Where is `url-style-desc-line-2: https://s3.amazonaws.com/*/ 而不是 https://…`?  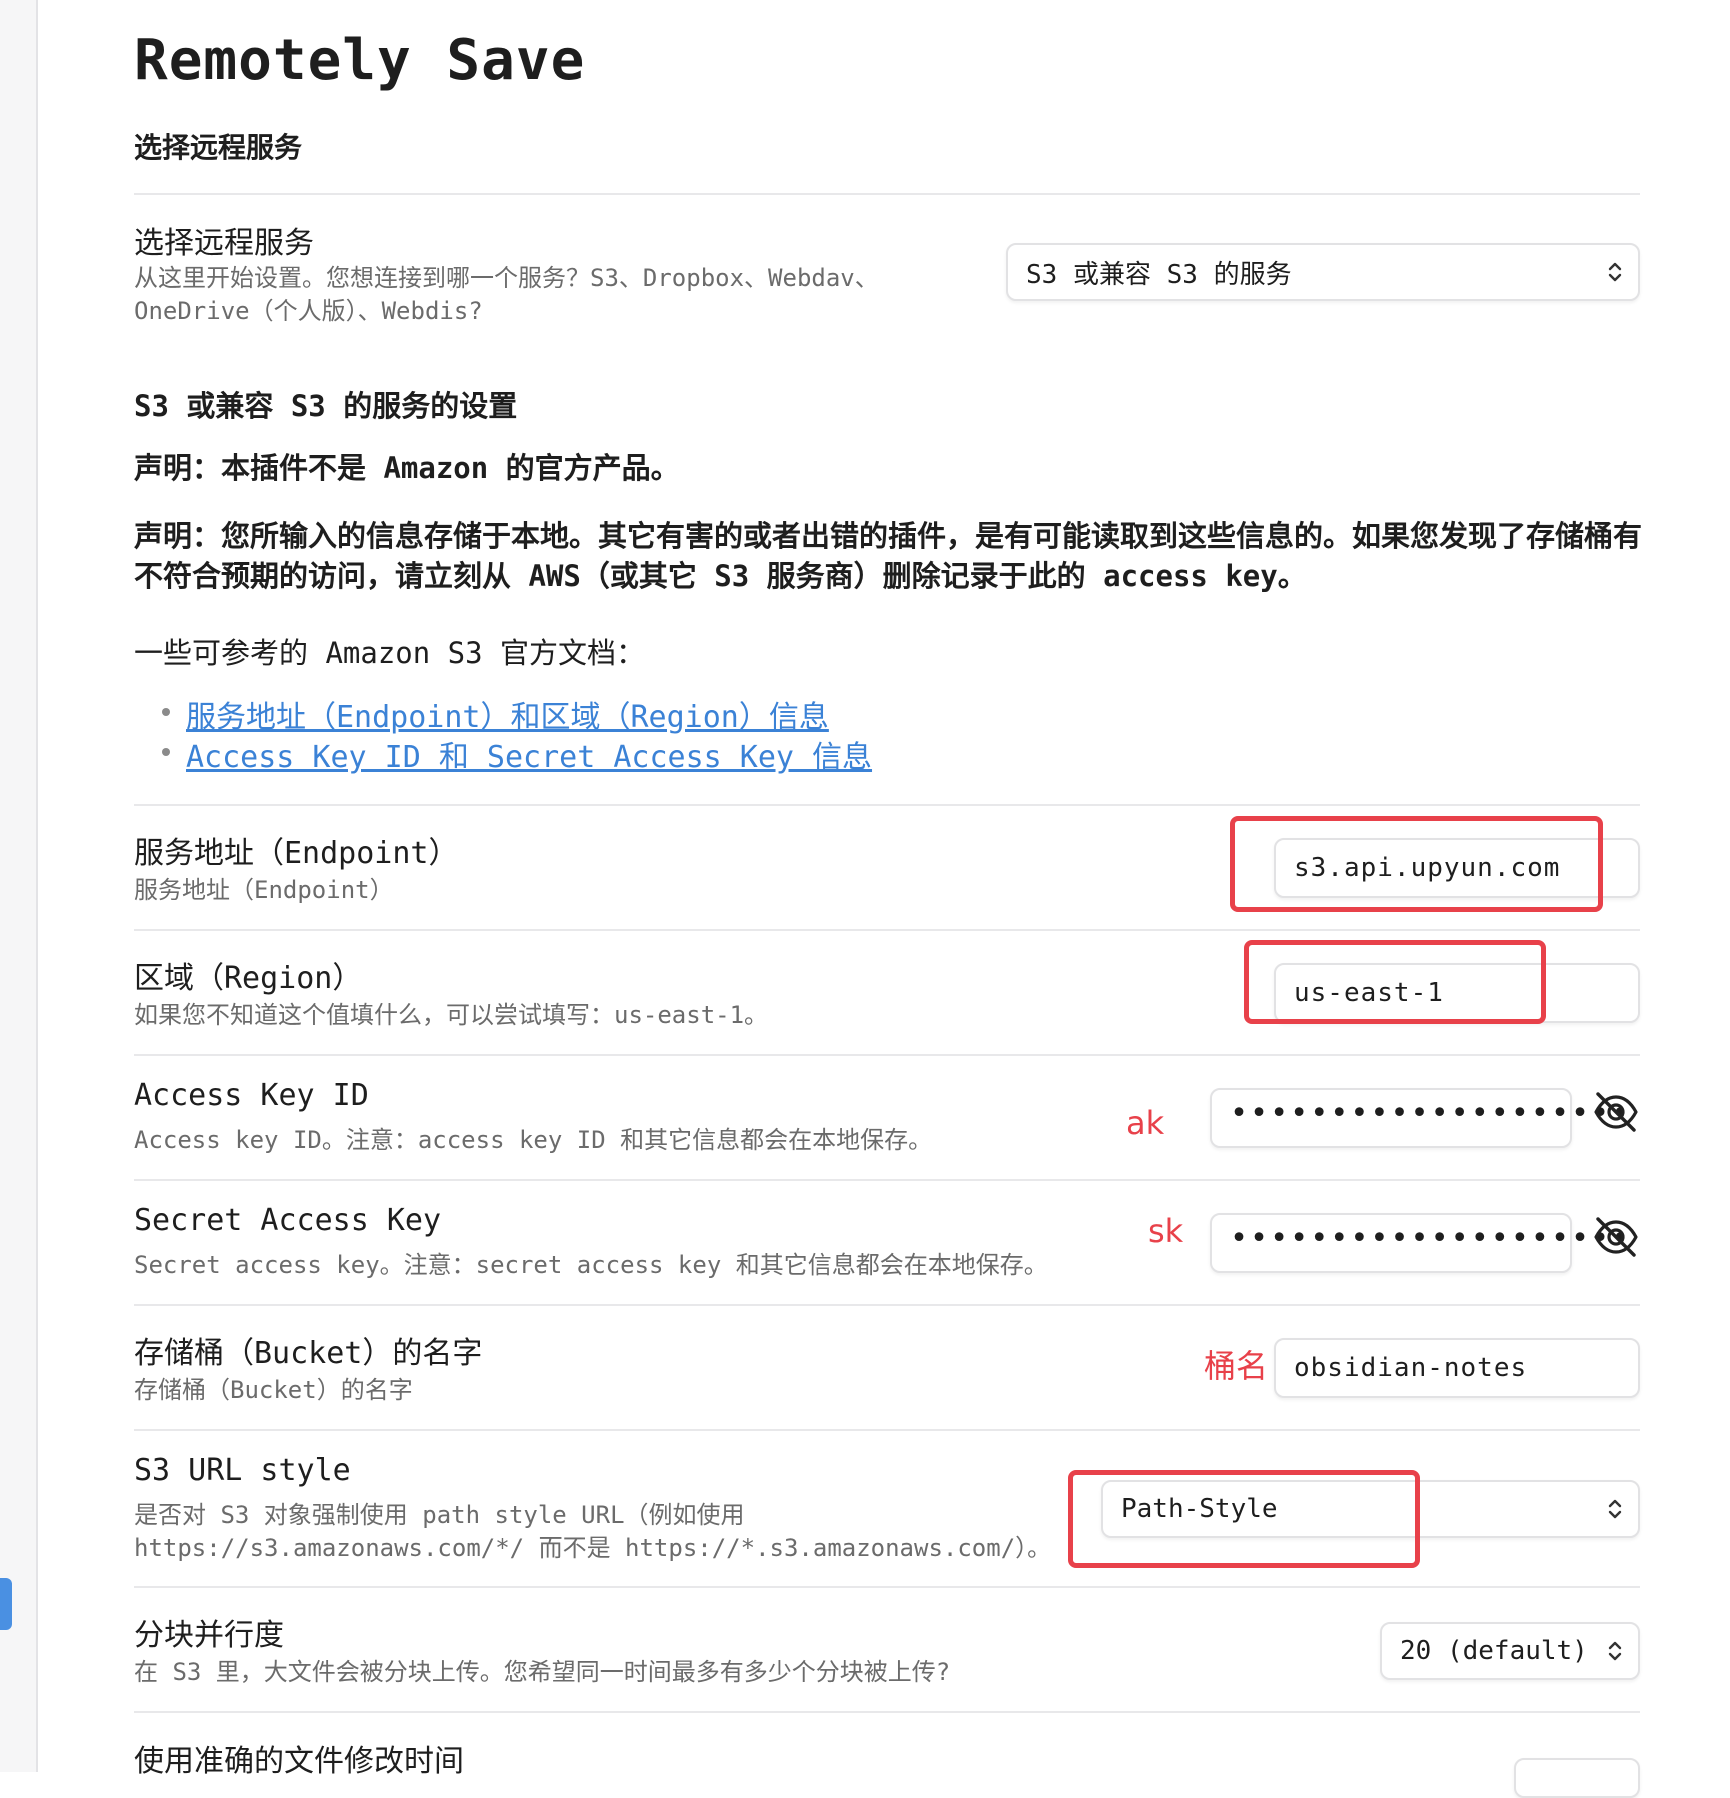 url-style-desc-line-2: https://s3.amazonaws.com/*/ 而不是 https://… is located at coordinates (593, 1548).